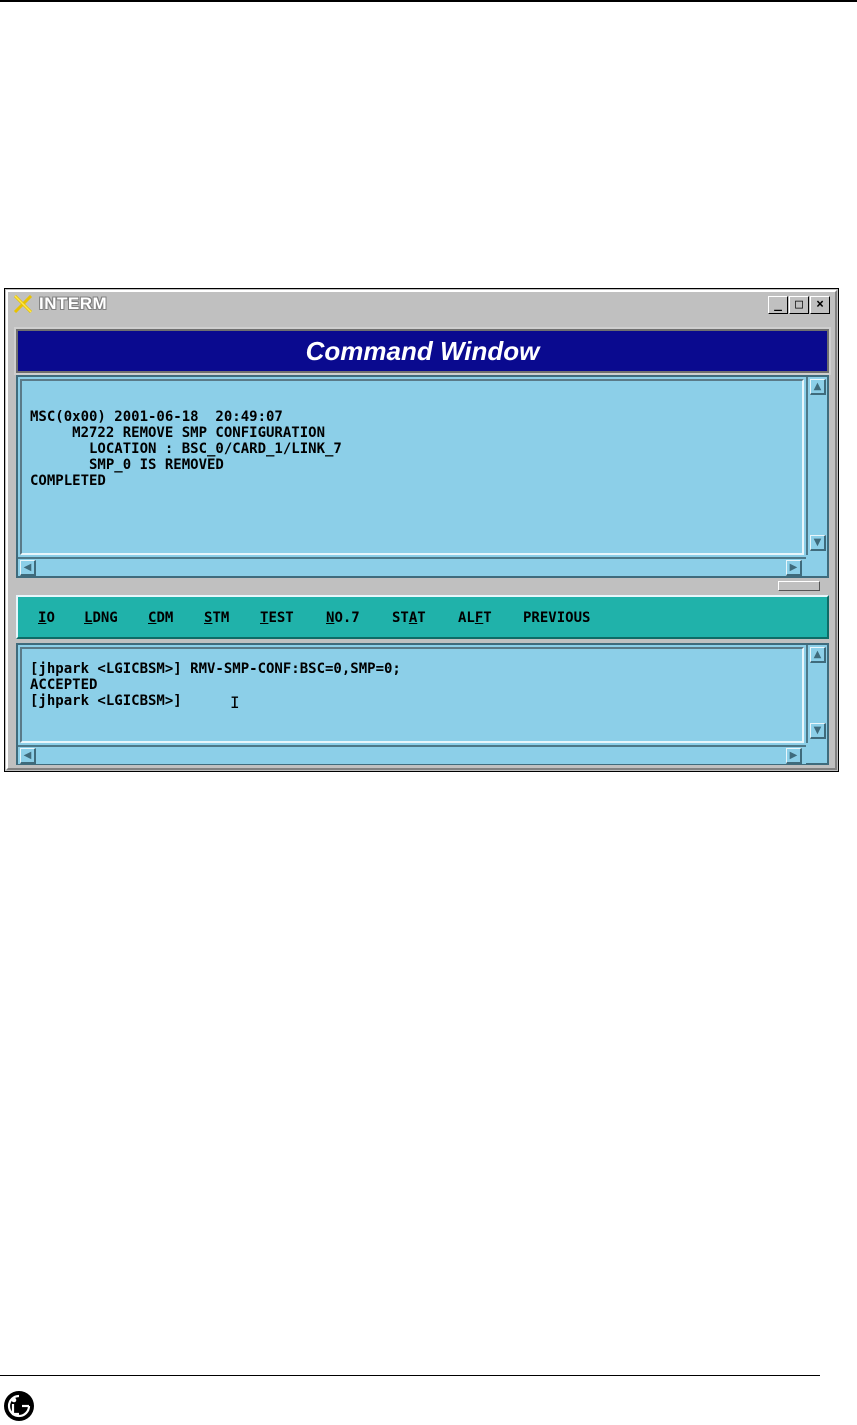 This screenshot has width=857, height=1425. What do you see at coordinates (816, 694) in the screenshot?
I see `input-vertical-scrollbar: ▲ ▼` at bounding box center [816, 694].